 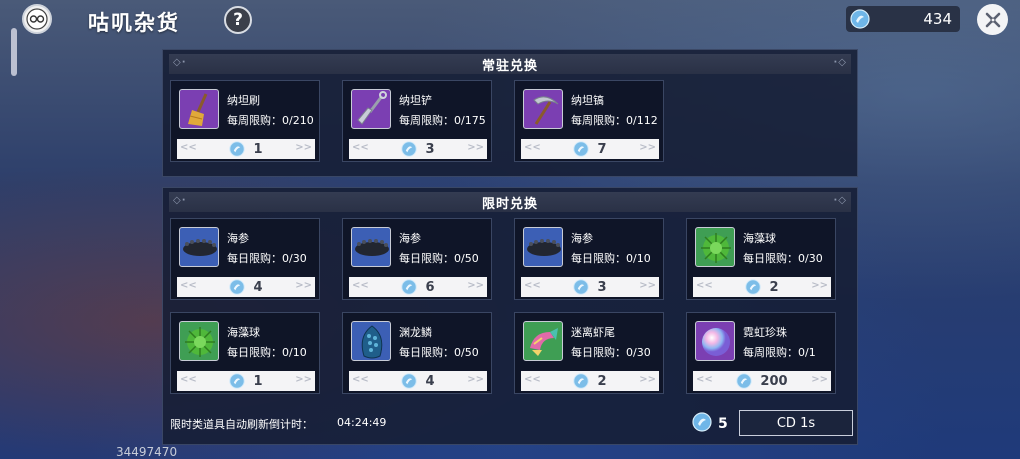 I want to click on currency-amount: 434, so click(x=937, y=19).